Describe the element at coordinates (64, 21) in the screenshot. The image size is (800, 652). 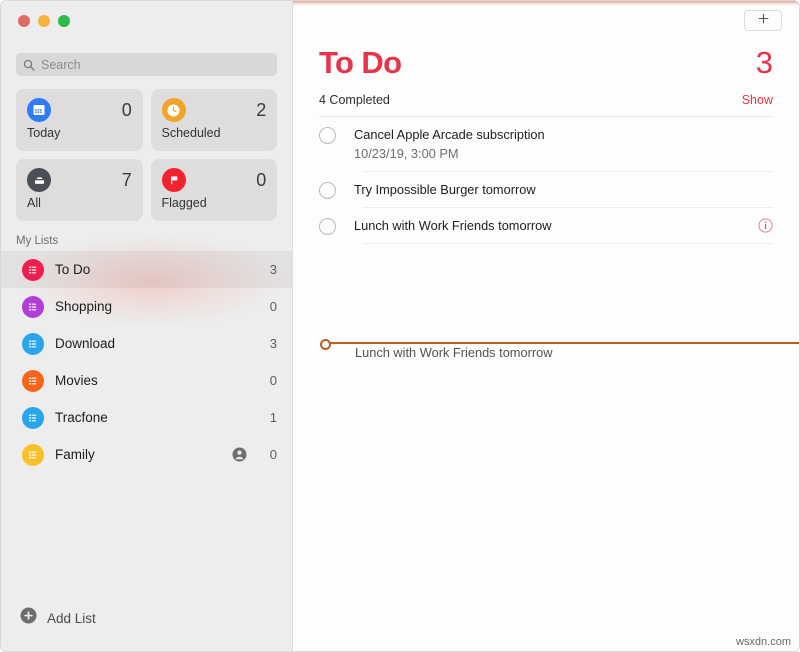
I see `maximize-window-button` at that location.